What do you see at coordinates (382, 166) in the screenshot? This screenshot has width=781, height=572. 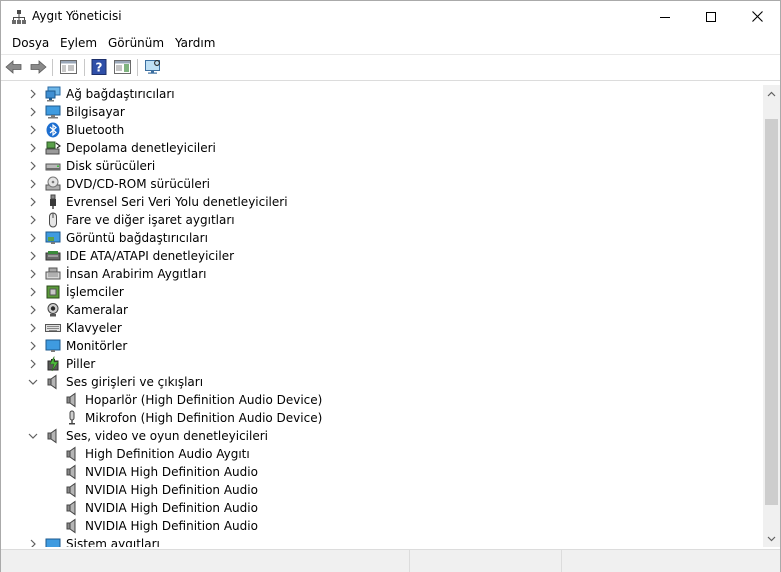 I see `tree-item-disk-drives: Disk sürücüleri` at bounding box center [382, 166].